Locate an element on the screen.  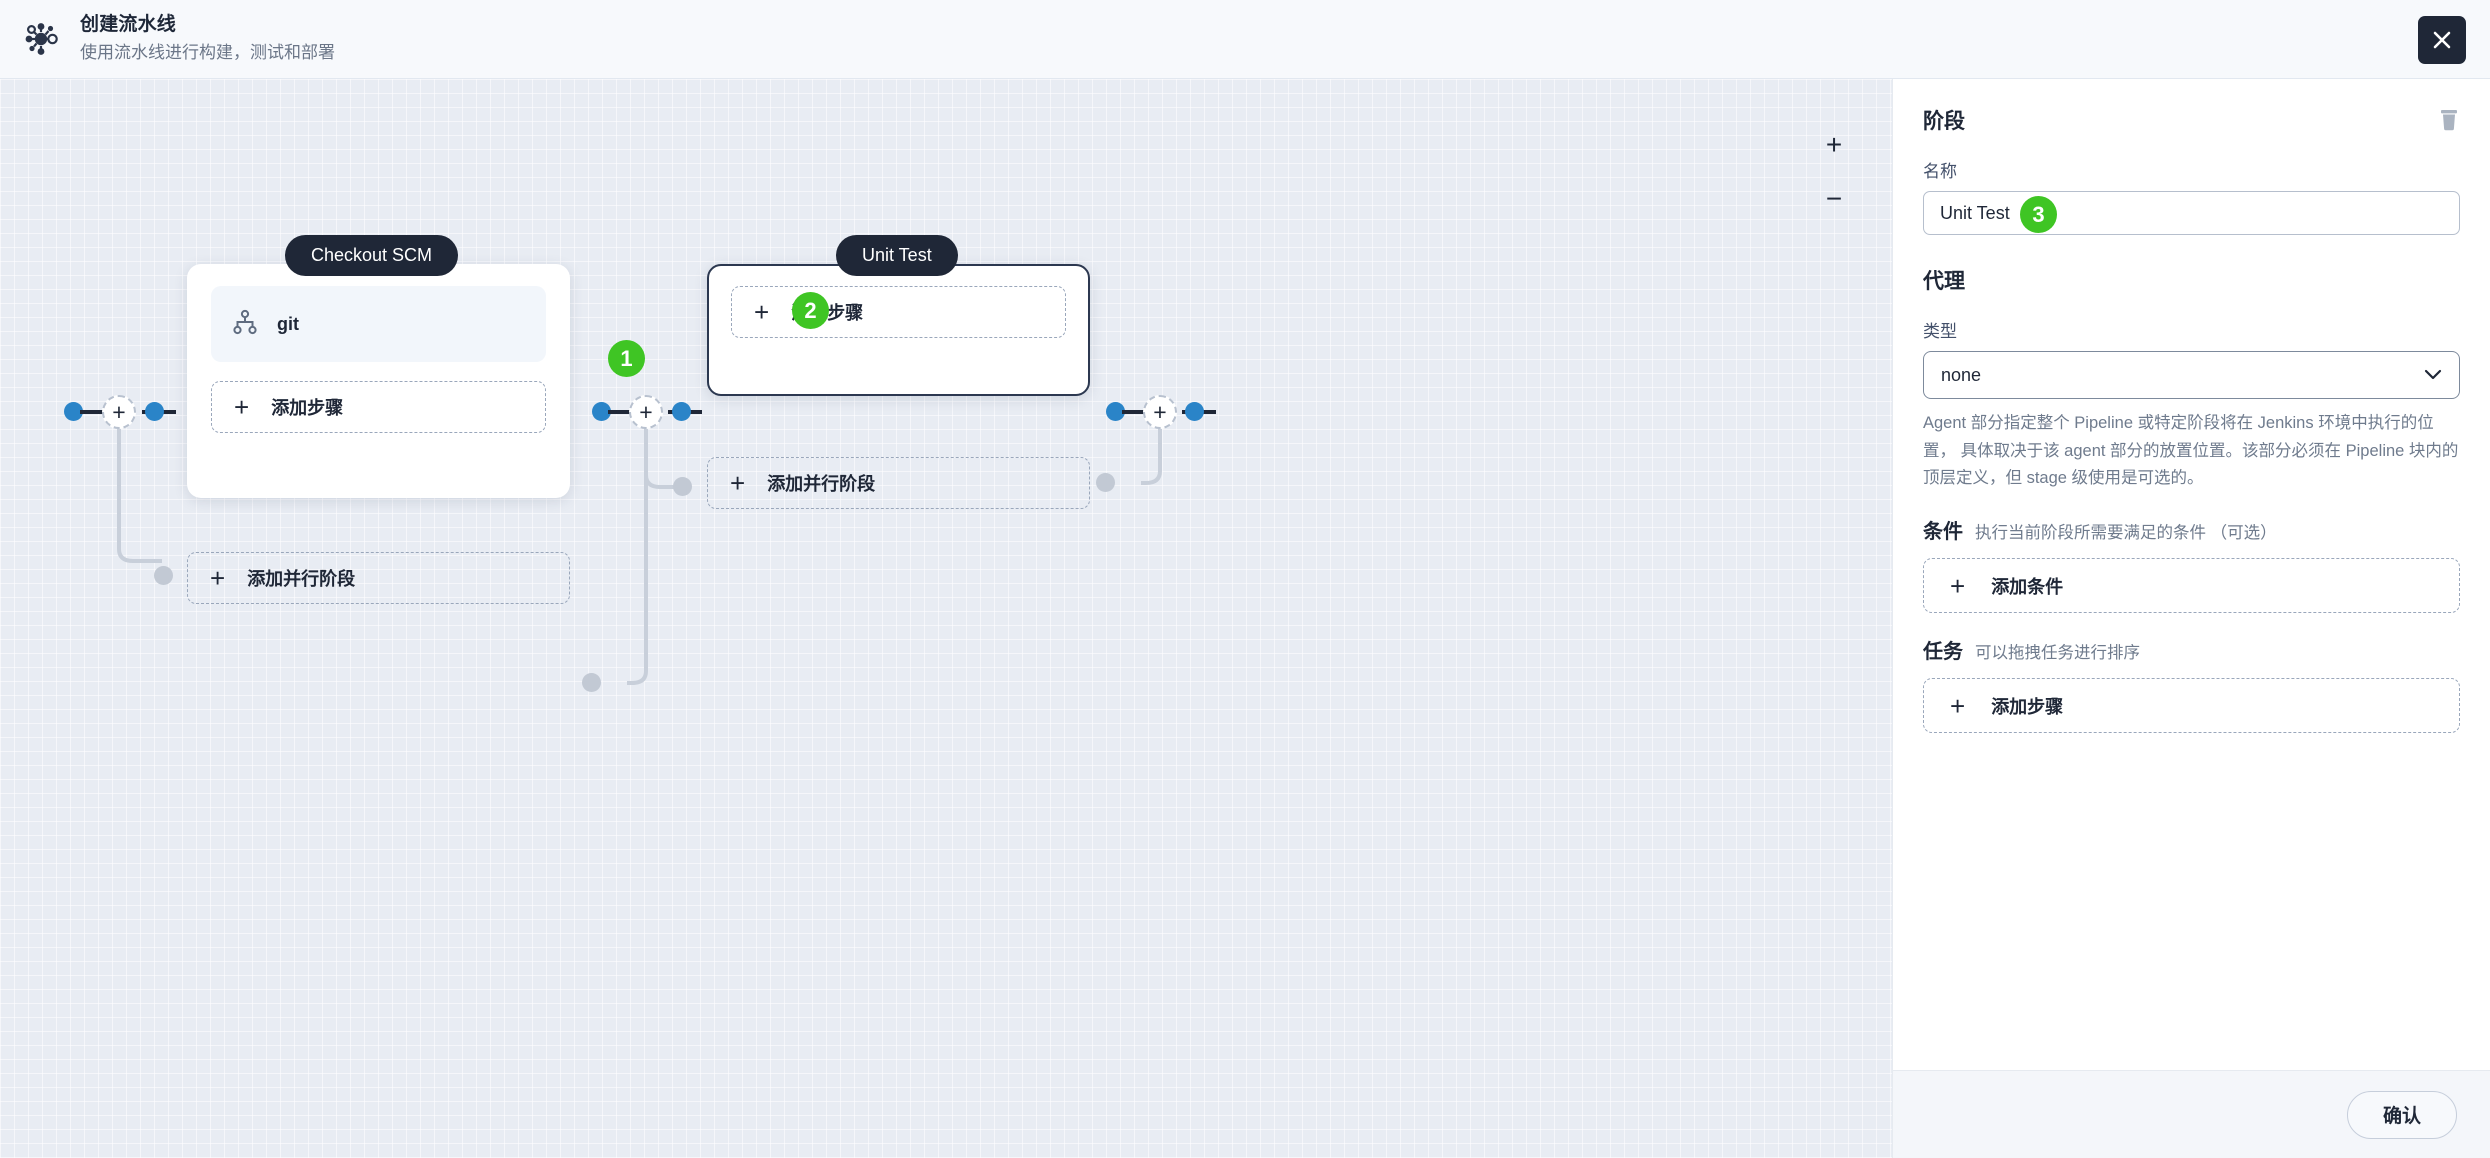
confirm-button: 确认 is located at coordinates (2402, 1114).